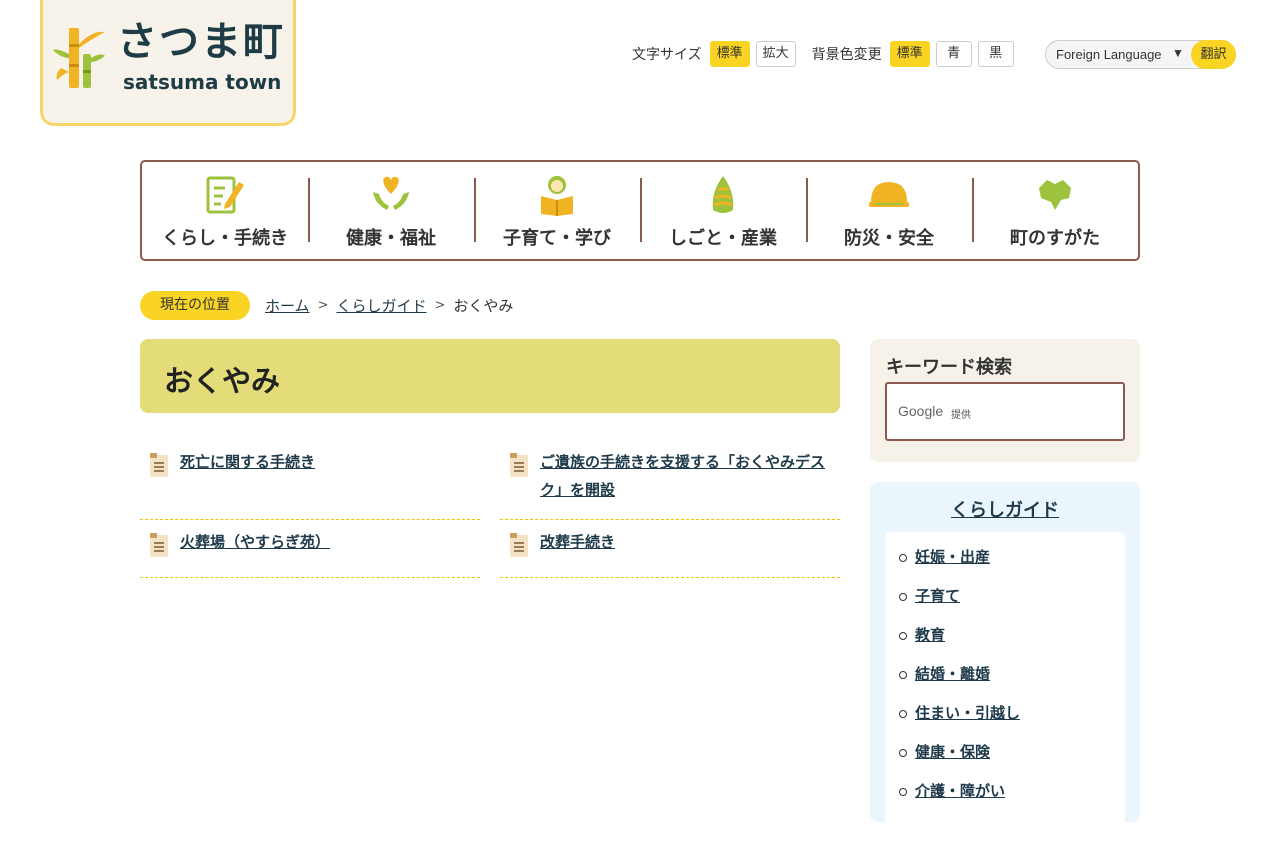 This screenshot has height=852, width=1280. I want to click on nav-label: しごと・産業, so click(723, 238).